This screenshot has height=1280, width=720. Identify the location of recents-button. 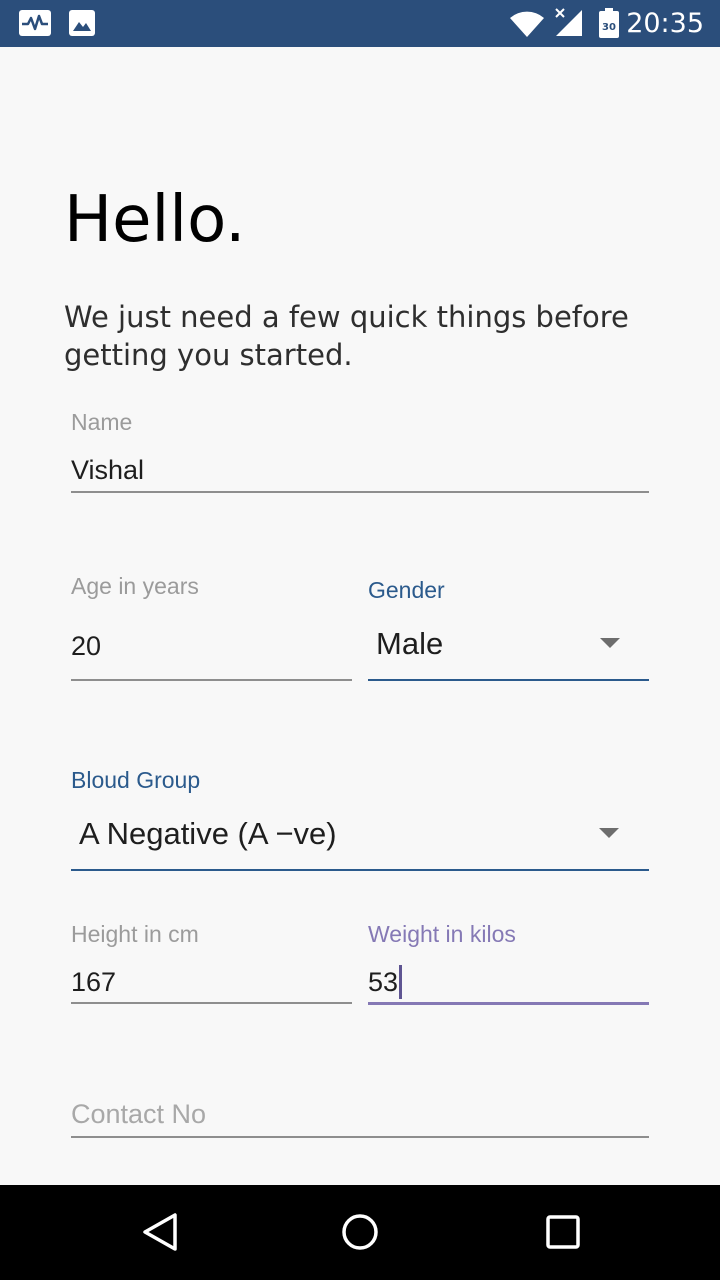
(563, 1232).